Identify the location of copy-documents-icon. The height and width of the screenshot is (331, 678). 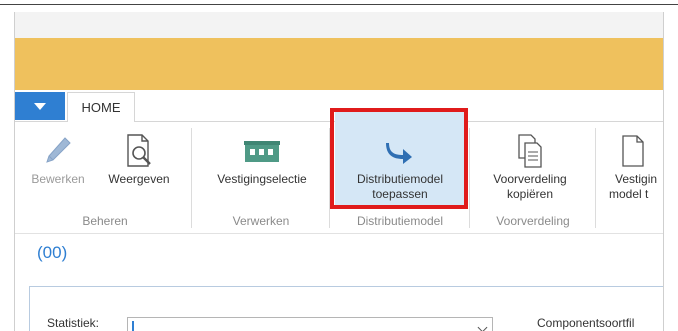
(530, 151).